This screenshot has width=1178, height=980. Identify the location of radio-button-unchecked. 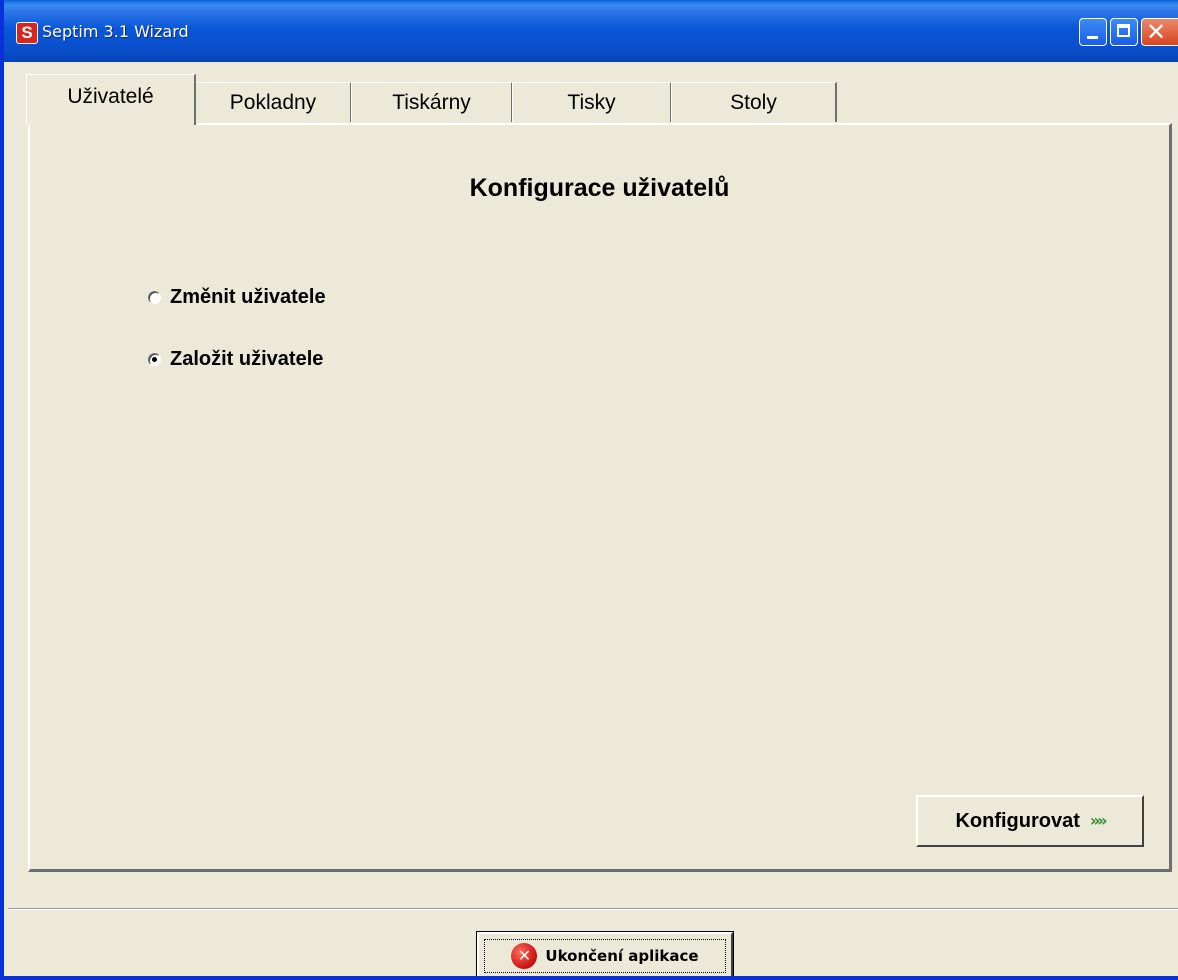
(154, 297).